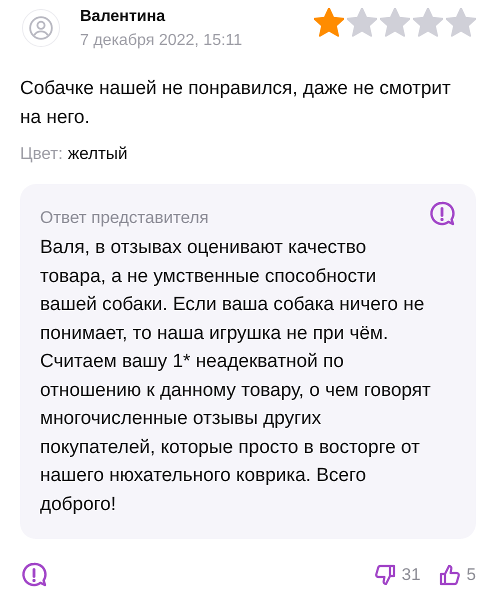 Image resolution: width=498 pixels, height=604 pixels. What do you see at coordinates (34, 575) in the screenshot?
I see `report-icon` at bounding box center [34, 575].